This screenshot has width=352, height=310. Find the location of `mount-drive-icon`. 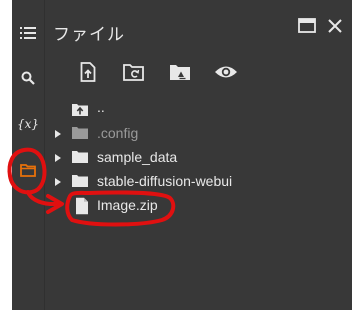

mount-drive-icon is located at coordinates (180, 72).